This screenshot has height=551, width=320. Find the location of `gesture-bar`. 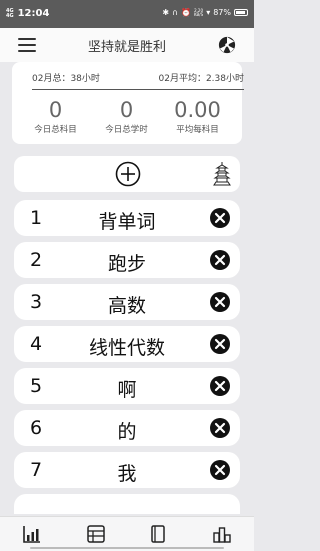

gesture-bar is located at coordinates (127, 548).